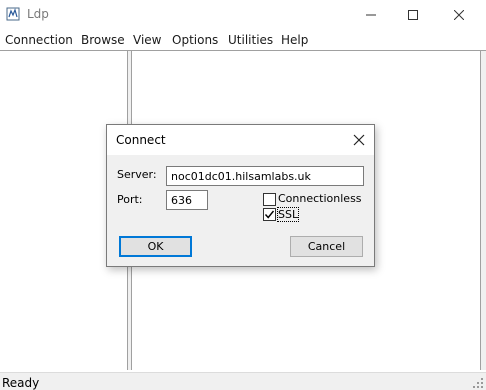 This screenshot has height=390, width=486. I want to click on connectionless-checkbox, so click(269, 199).